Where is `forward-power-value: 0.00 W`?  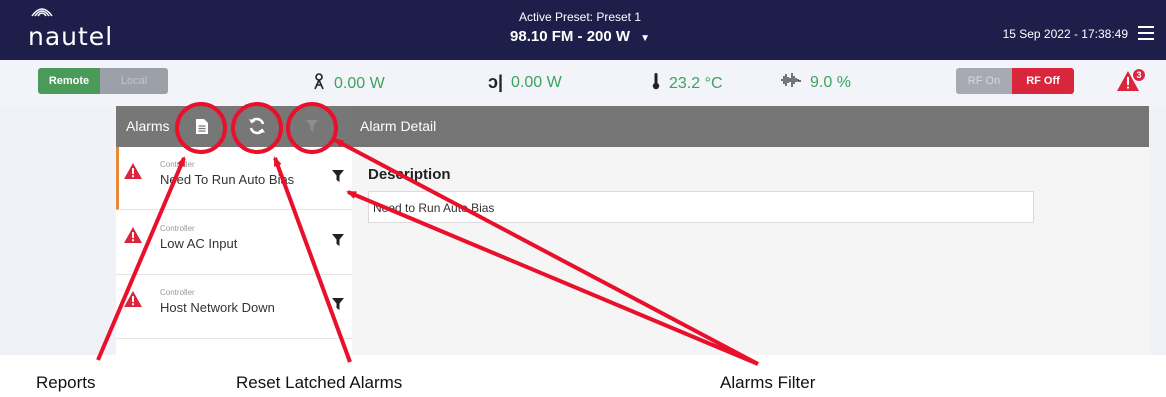 forward-power-value: 0.00 W is located at coordinates (359, 83).